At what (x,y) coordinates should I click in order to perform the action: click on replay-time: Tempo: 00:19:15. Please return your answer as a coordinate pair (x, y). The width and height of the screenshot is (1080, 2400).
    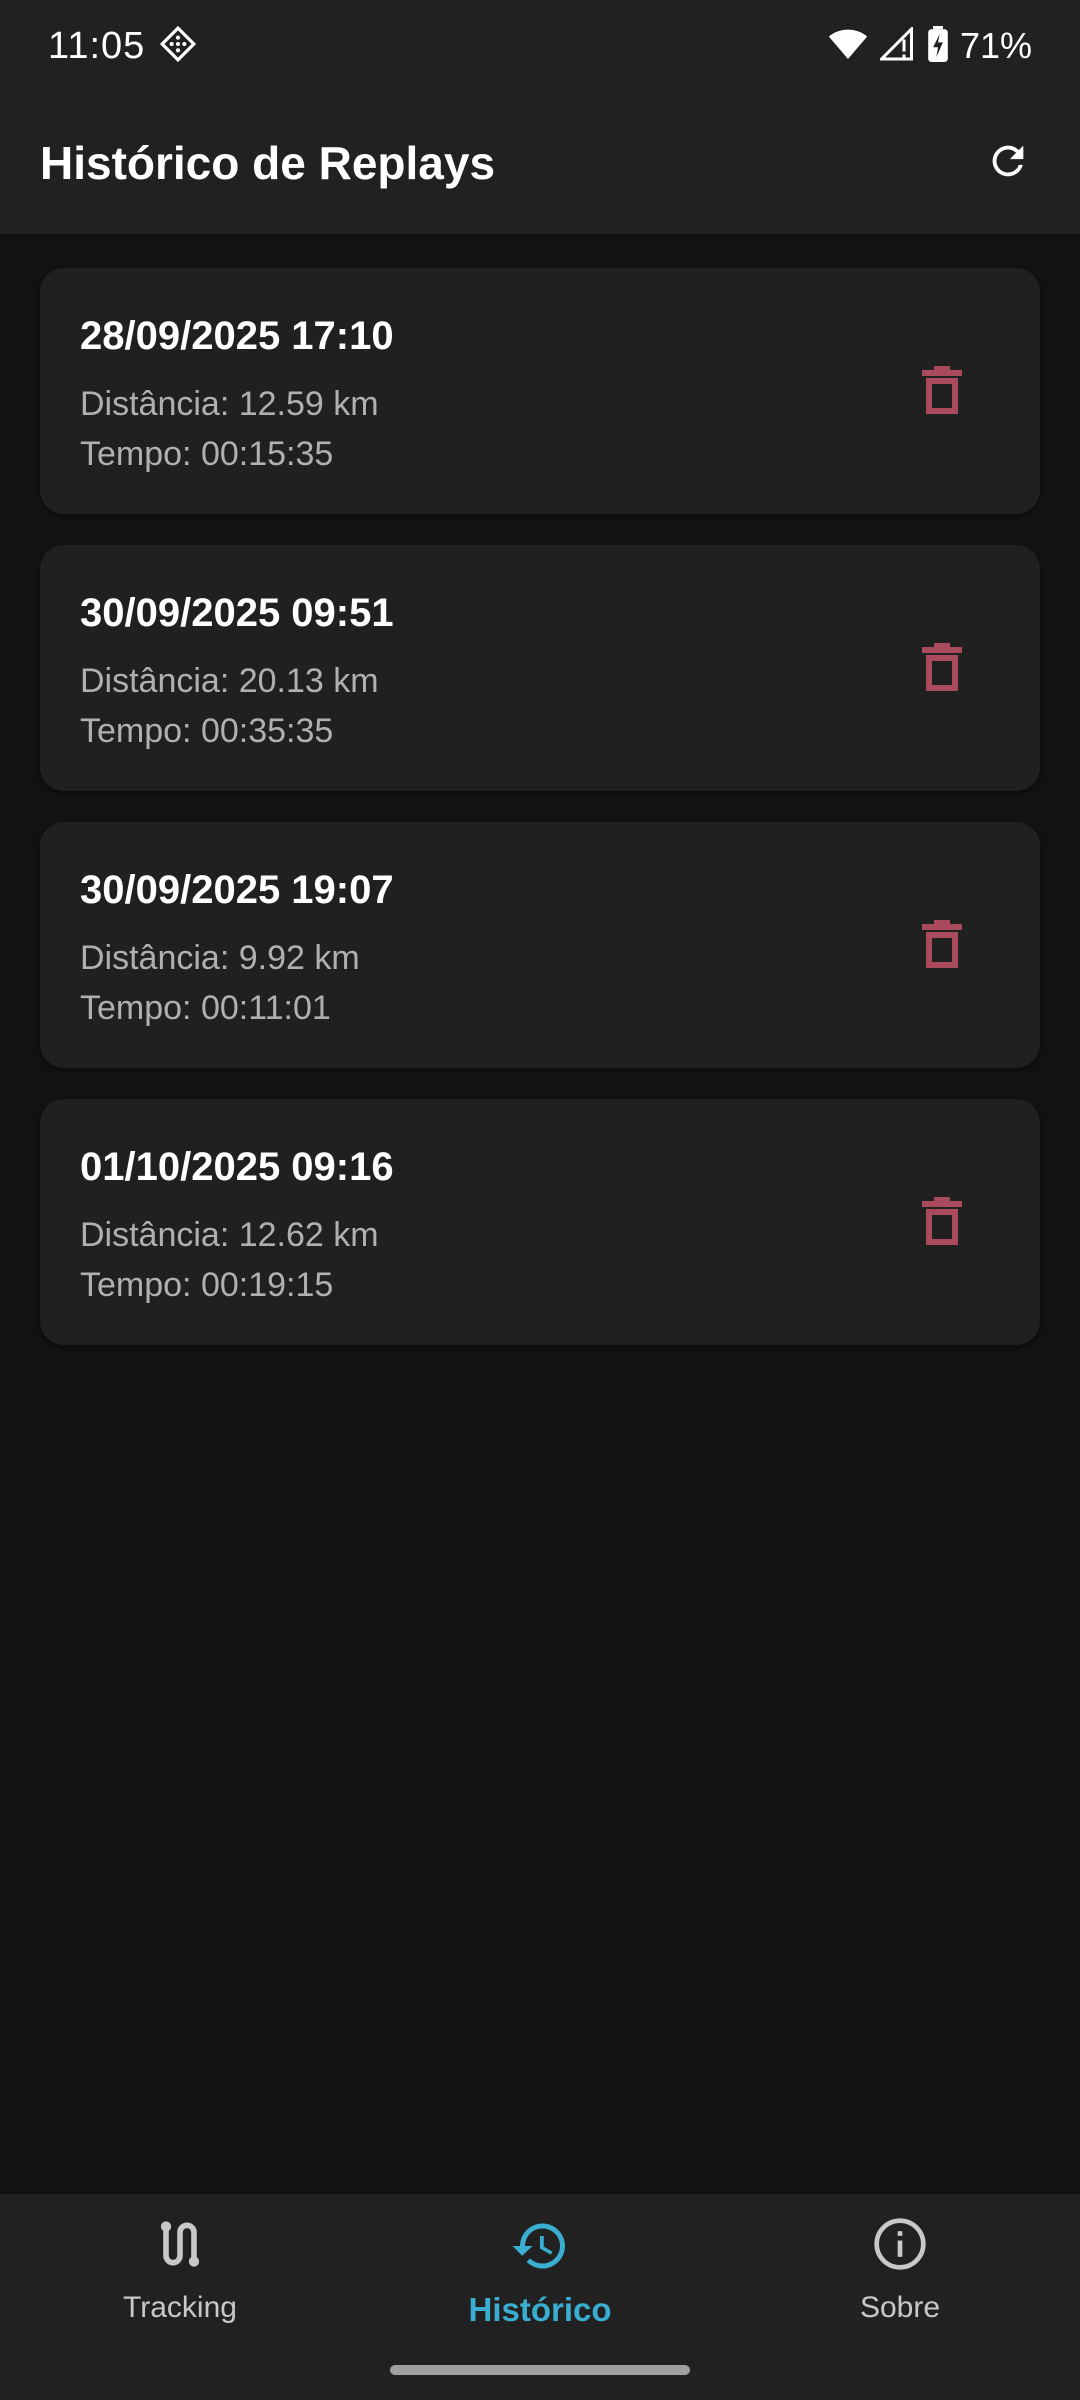
    Looking at the image, I should click on (207, 1285).